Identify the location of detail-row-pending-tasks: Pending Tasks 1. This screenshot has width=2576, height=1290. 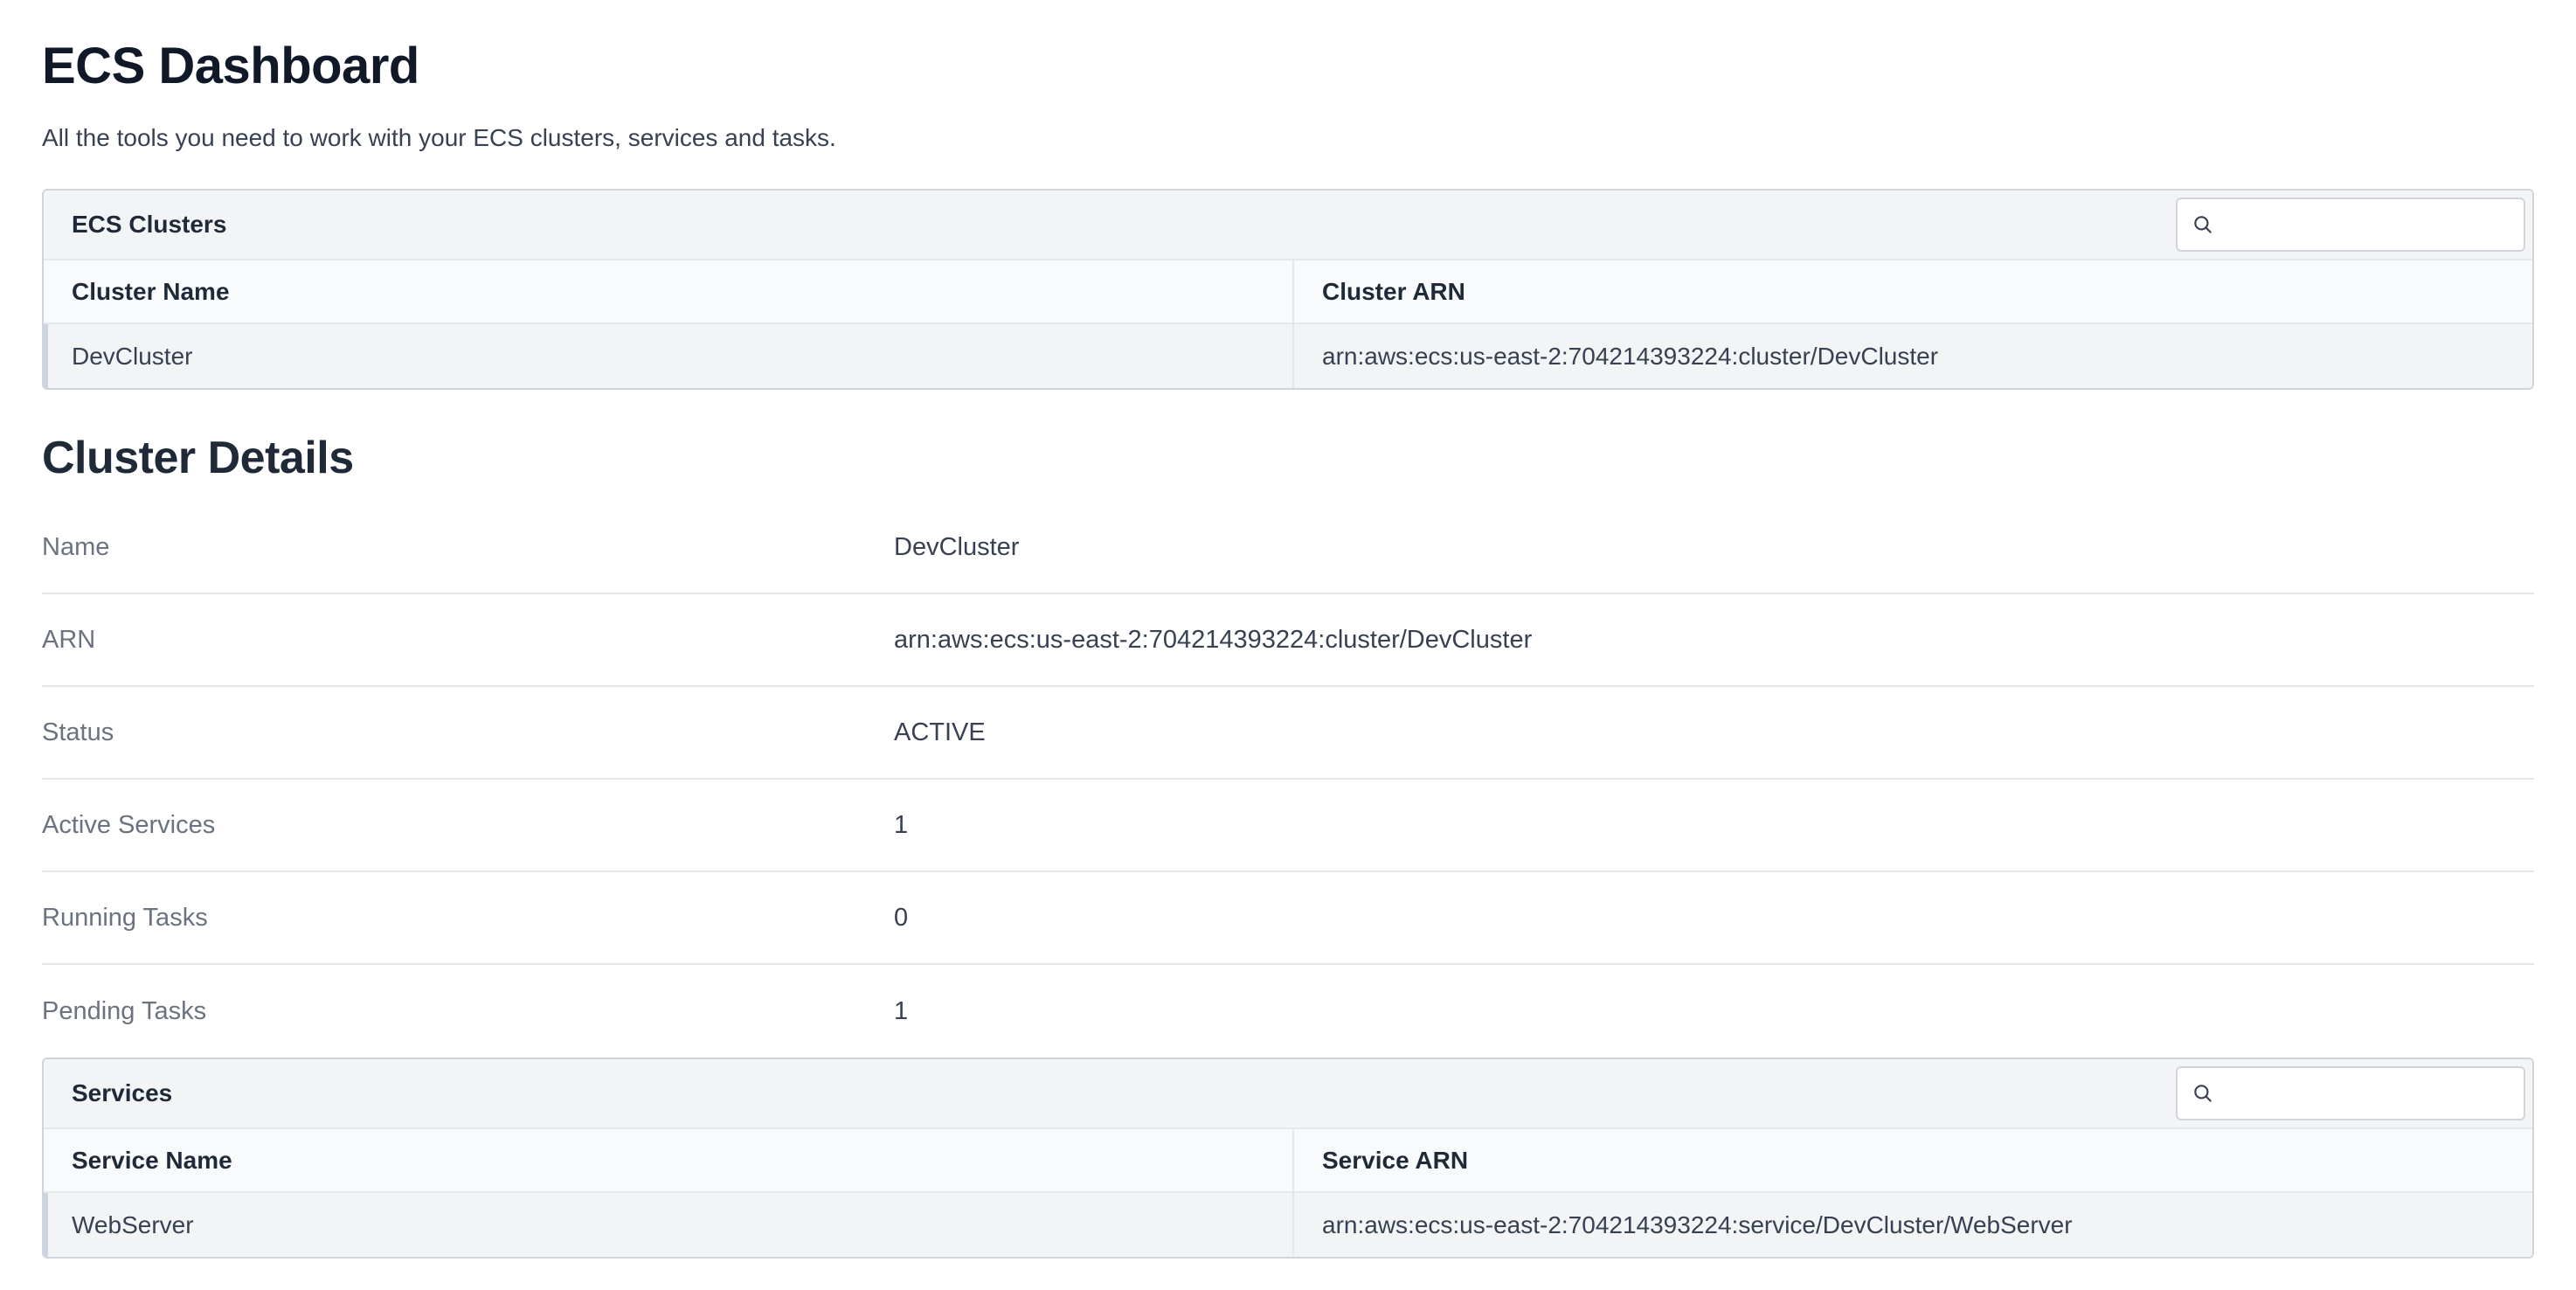
(1288, 1011).